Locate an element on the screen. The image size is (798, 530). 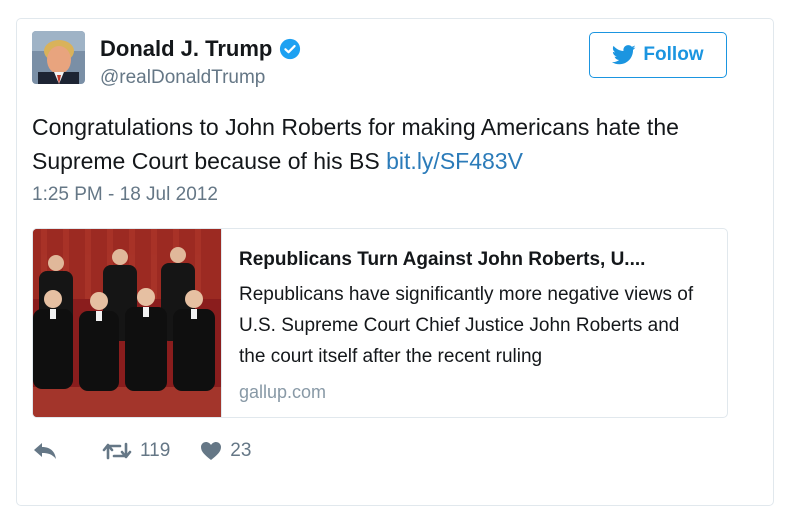
link-preview-image is located at coordinates (127, 323).